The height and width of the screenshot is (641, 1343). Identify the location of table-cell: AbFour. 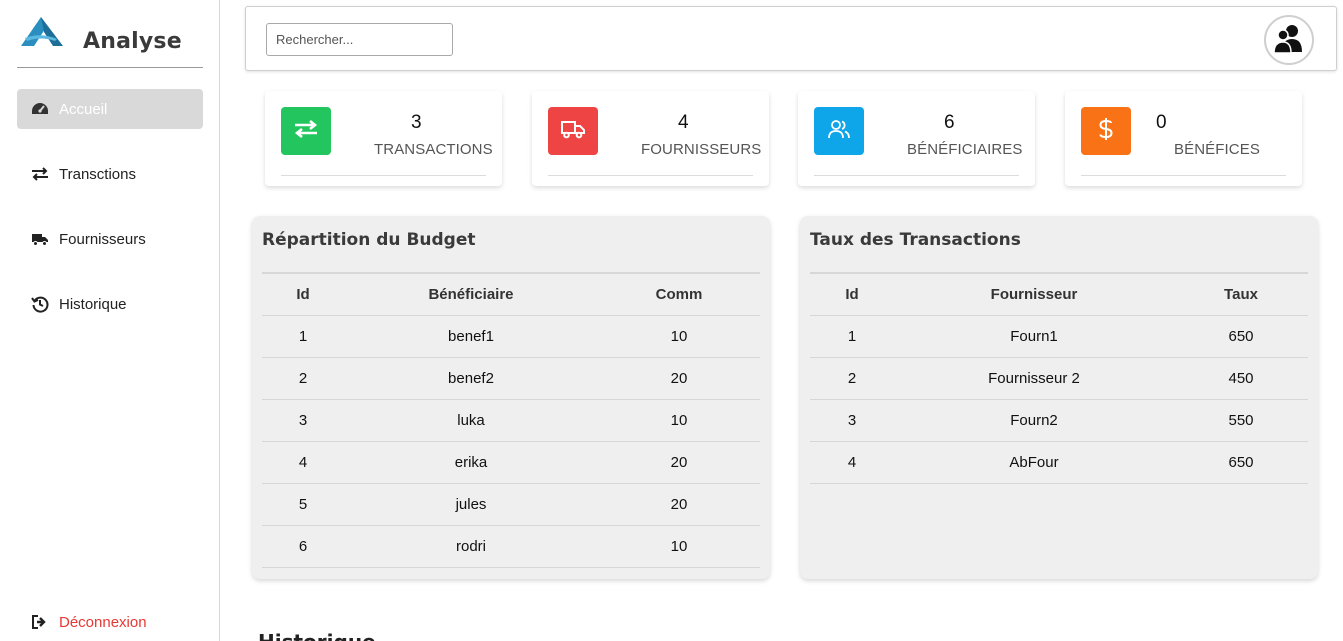
(1034, 462).